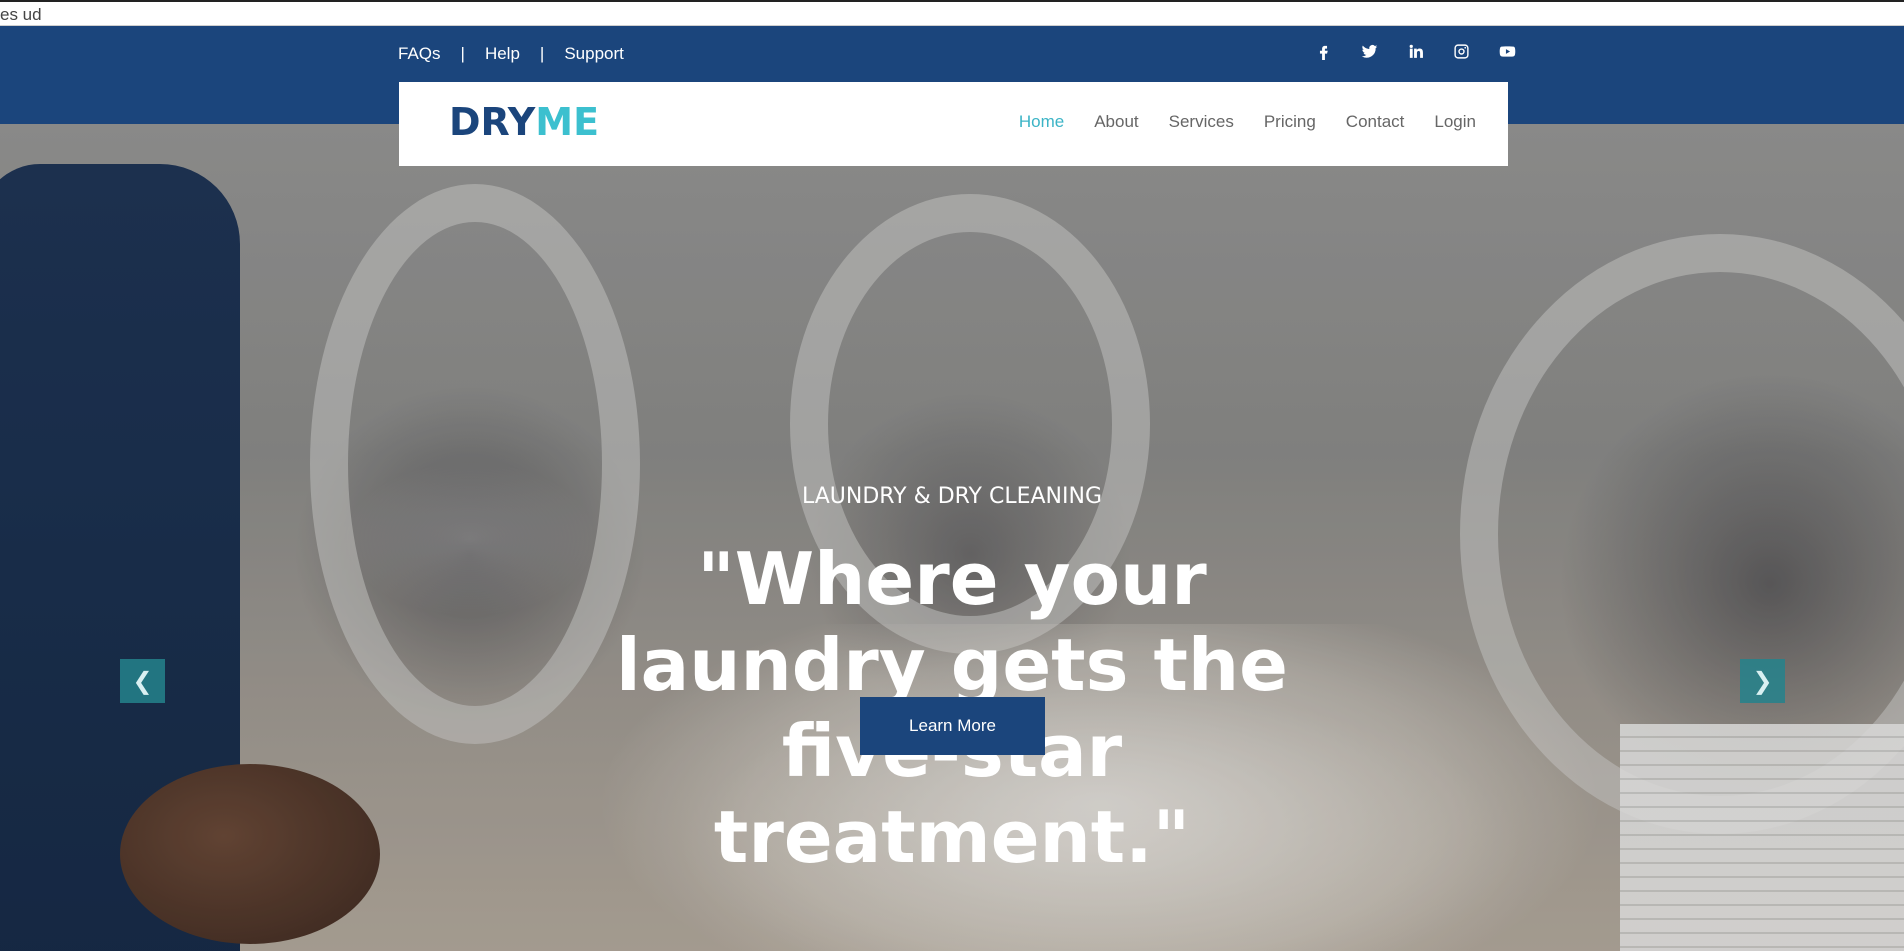  I want to click on carousel-next-button: ❯, so click(1762, 681).